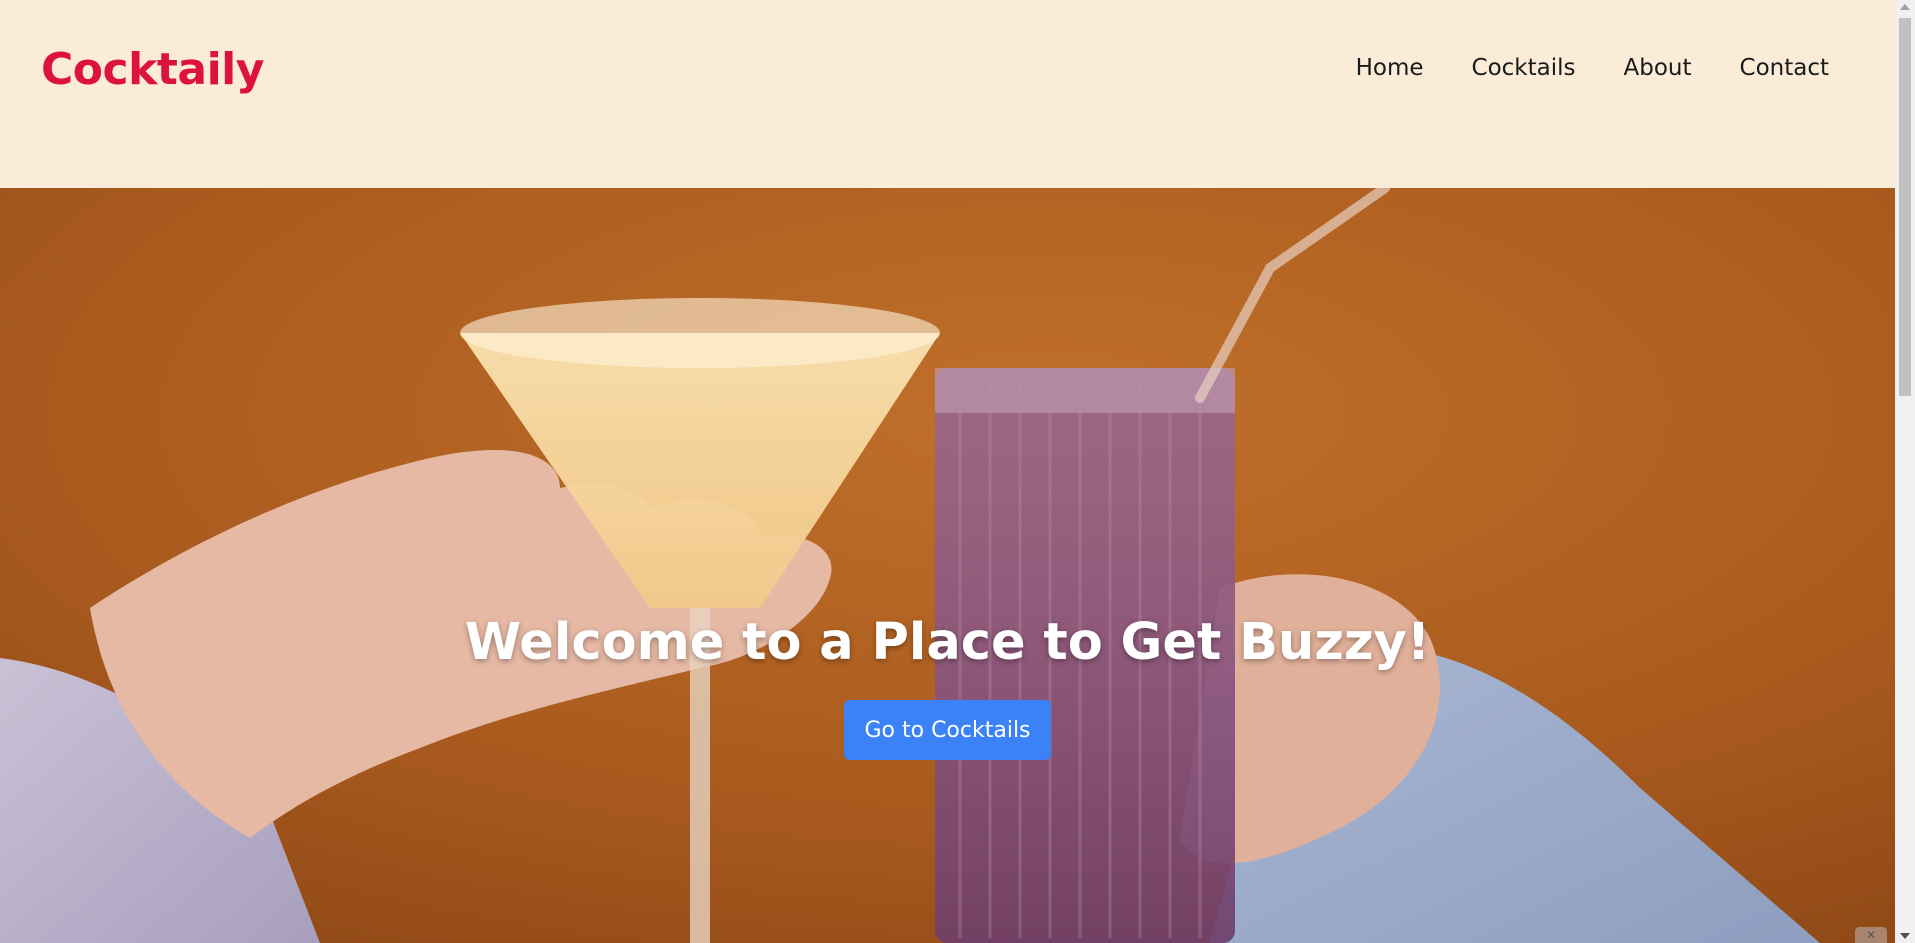  Describe the element at coordinates (947, 730) in the screenshot. I see `go-to-cocktails-button: Go to Cocktails` at that location.